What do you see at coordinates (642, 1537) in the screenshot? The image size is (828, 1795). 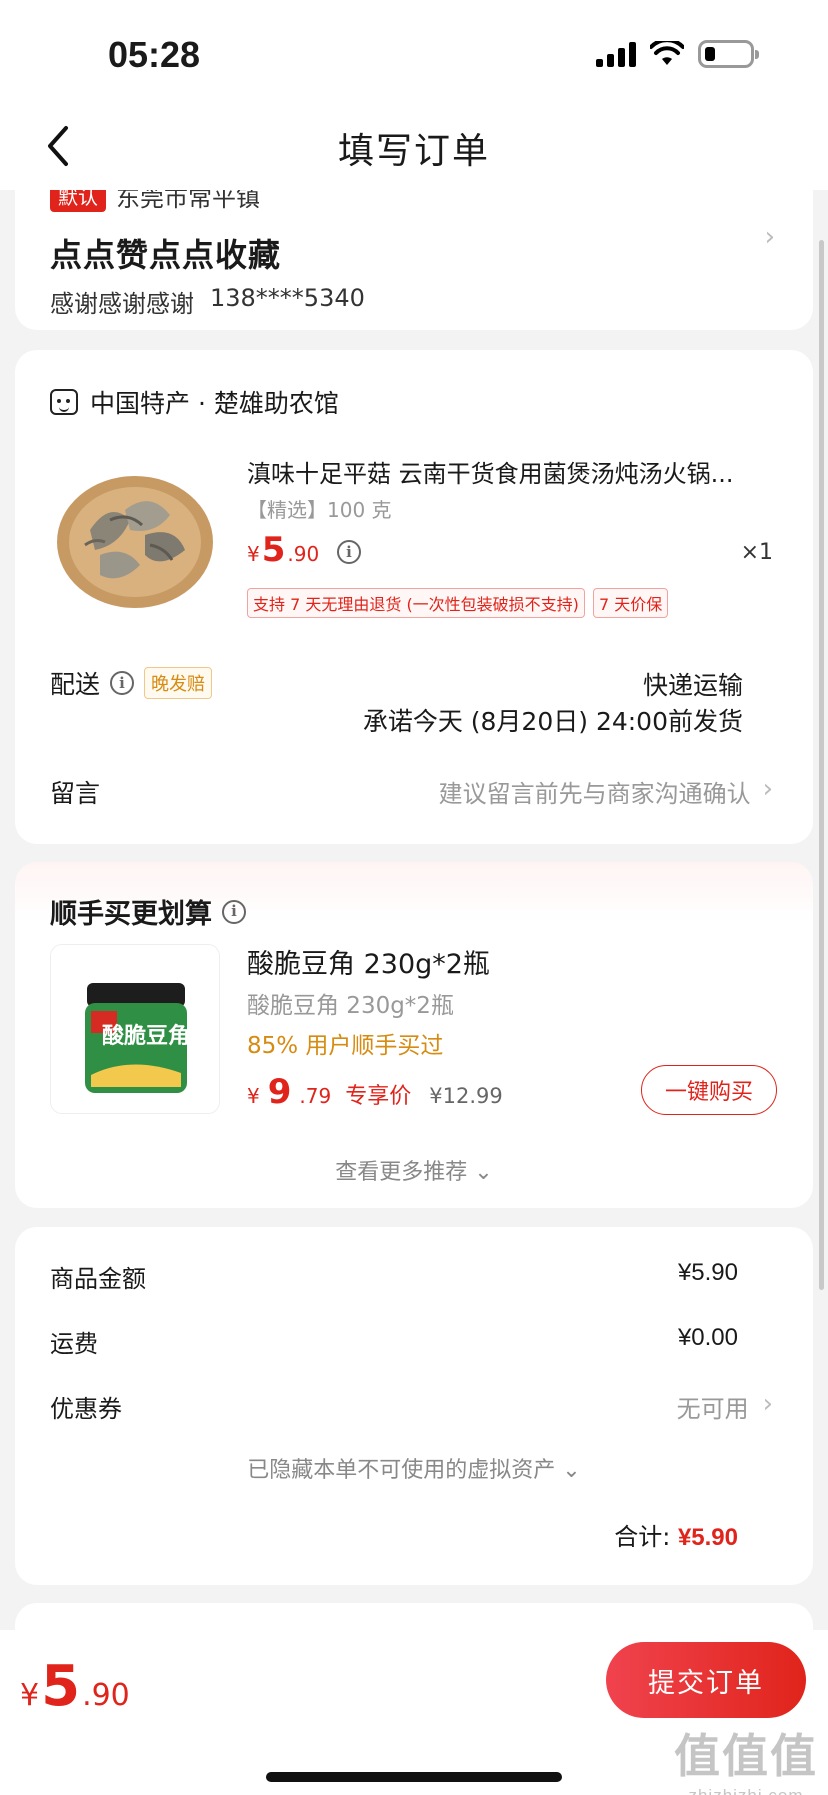 I see `total-label: 合计:` at bounding box center [642, 1537].